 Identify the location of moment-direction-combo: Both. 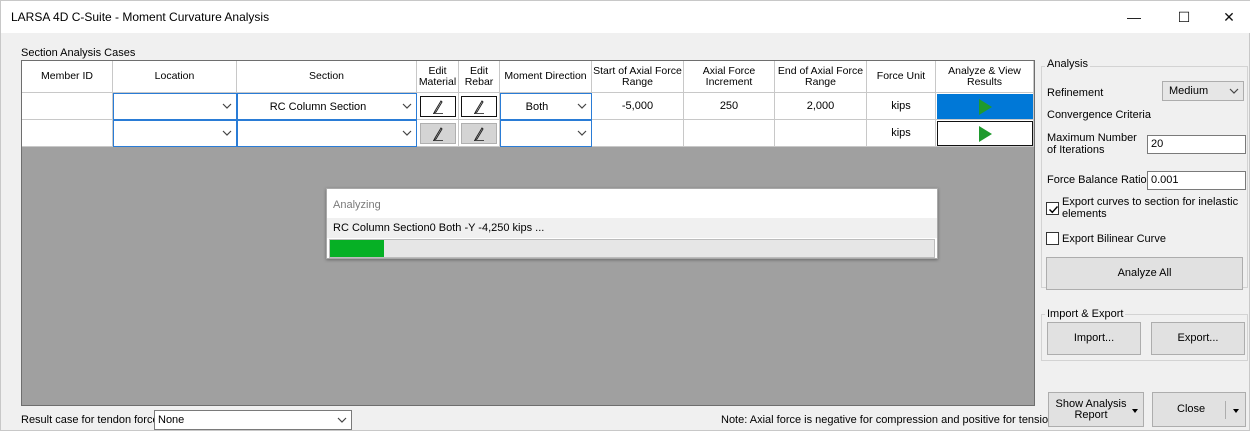
(546, 106).